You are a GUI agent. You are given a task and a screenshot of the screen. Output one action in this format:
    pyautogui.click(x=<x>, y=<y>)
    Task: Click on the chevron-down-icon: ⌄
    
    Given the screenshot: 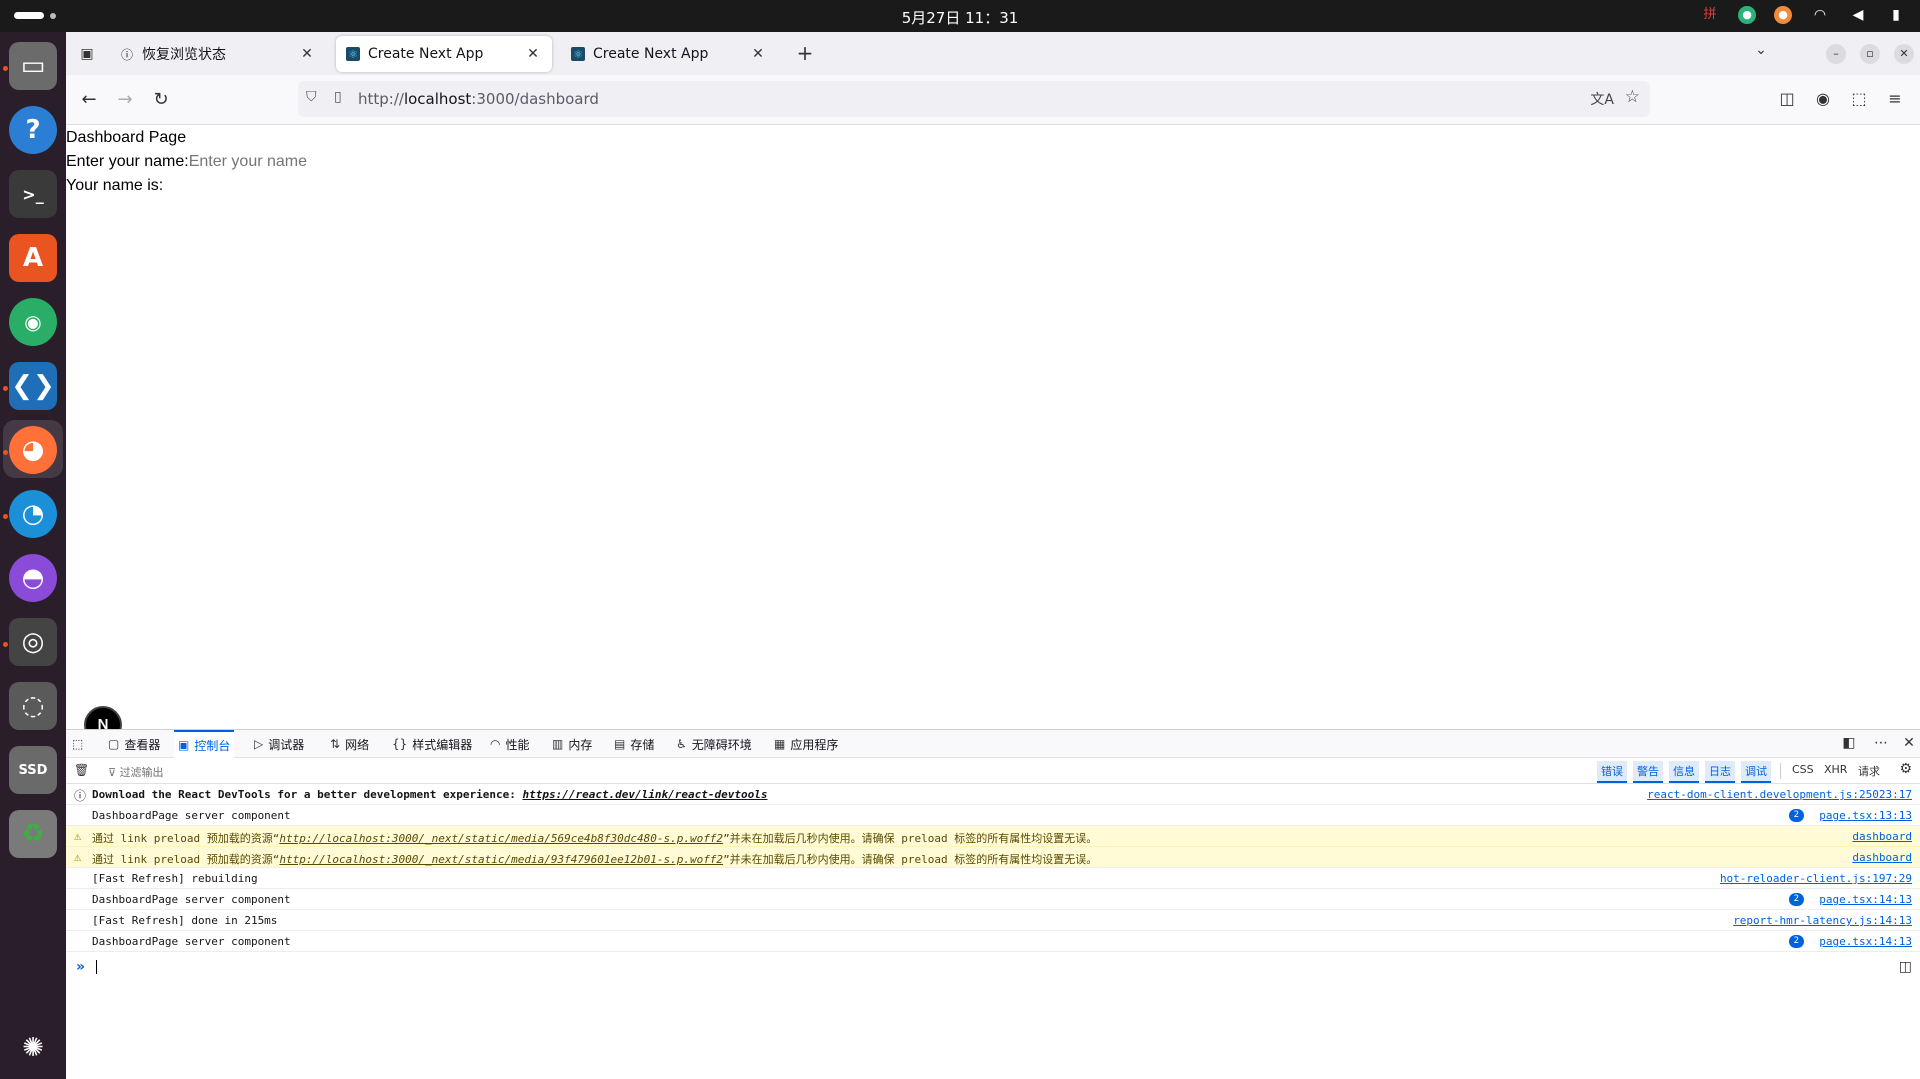 What is the action you would take?
    pyautogui.click(x=1761, y=53)
    